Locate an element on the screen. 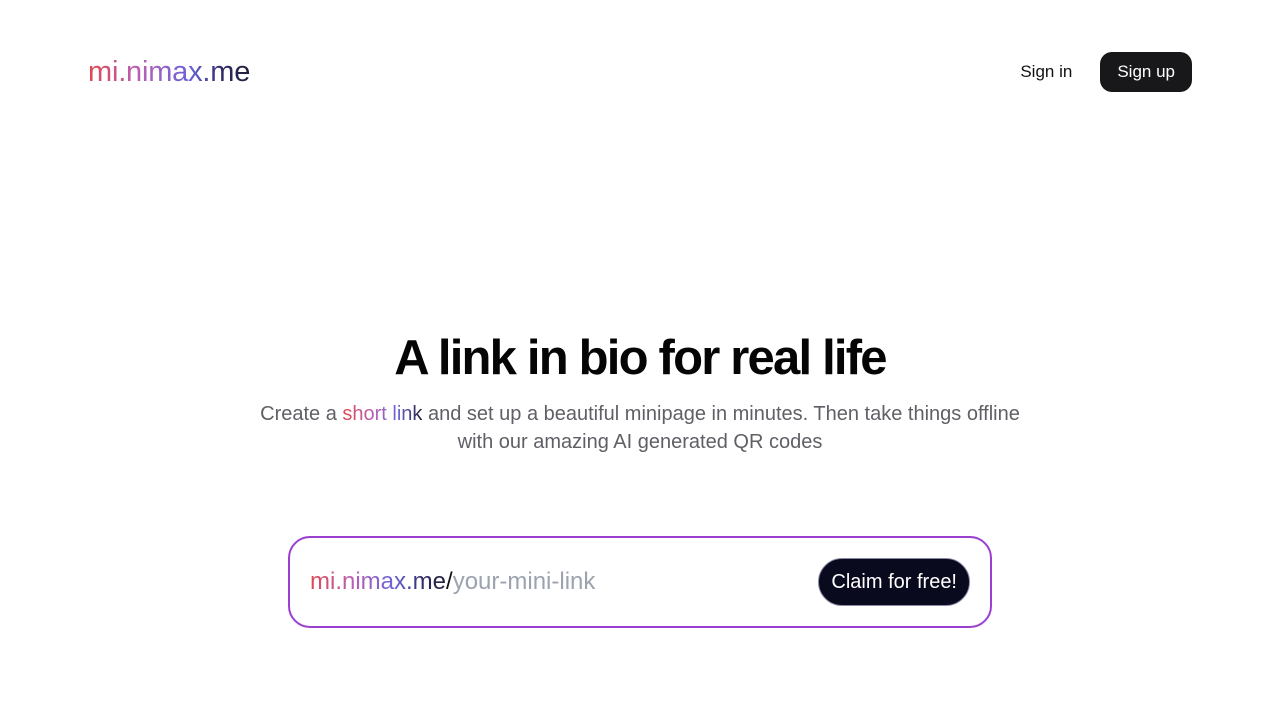  short-link-highlight: short link is located at coordinates (382, 414).